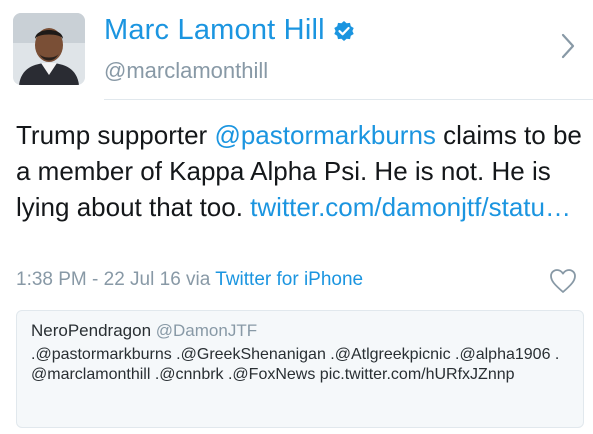  What do you see at coordinates (563, 281) in the screenshot?
I see `like-heart-icon` at bounding box center [563, 281].